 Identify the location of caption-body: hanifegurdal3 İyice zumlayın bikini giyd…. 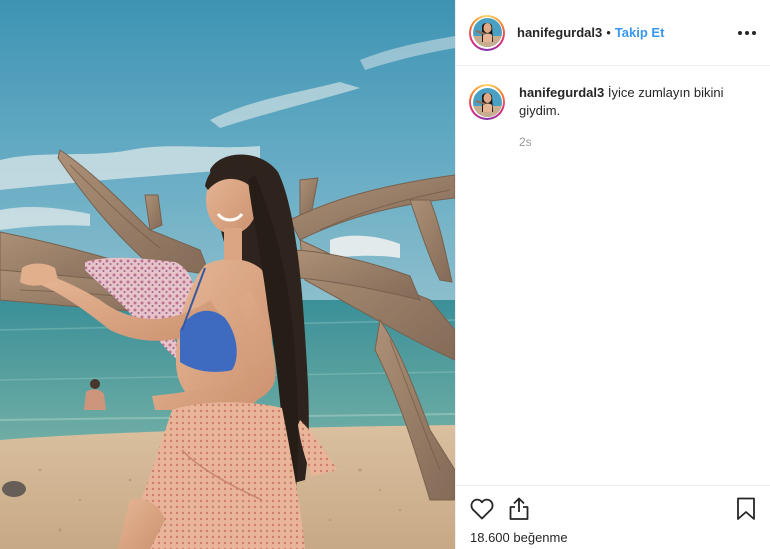
(624, 117).